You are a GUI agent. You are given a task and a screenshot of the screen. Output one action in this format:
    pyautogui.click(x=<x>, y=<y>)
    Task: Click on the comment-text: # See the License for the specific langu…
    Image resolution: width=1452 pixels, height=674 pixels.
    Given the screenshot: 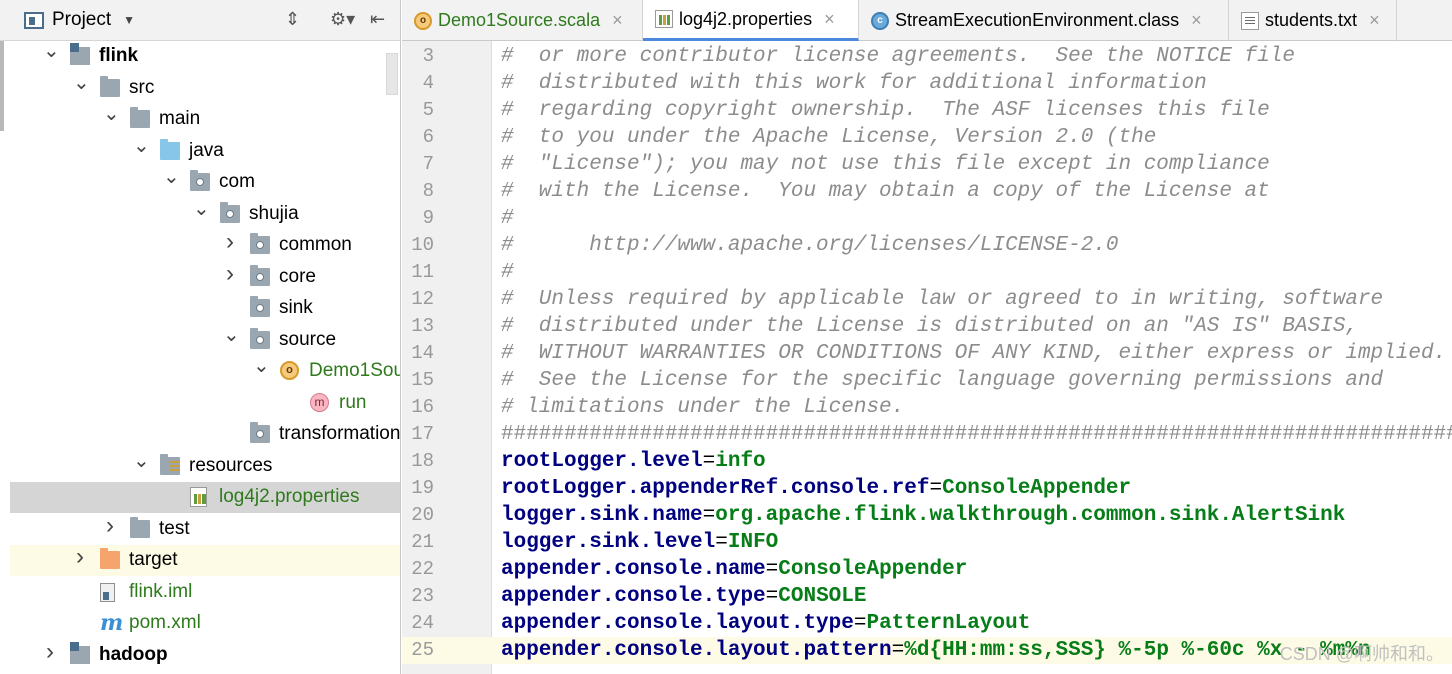 What is the action you would take?
    pyautogui.click(x=942, y=380)
    